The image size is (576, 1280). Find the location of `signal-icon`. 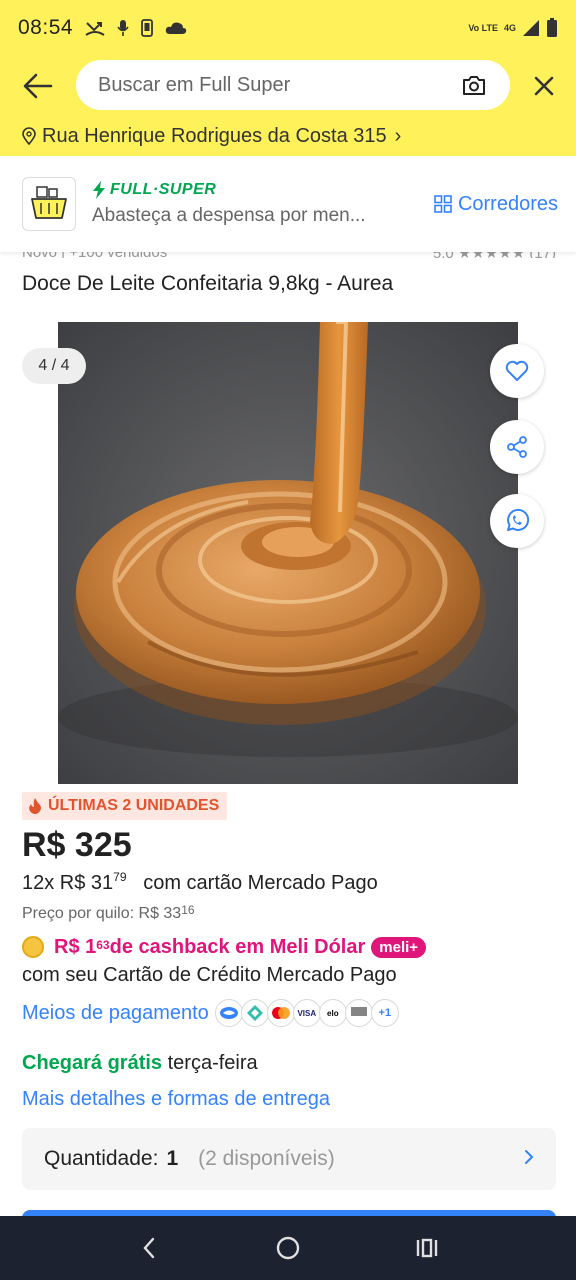

signal-icon is located at coordinates (531, 28).